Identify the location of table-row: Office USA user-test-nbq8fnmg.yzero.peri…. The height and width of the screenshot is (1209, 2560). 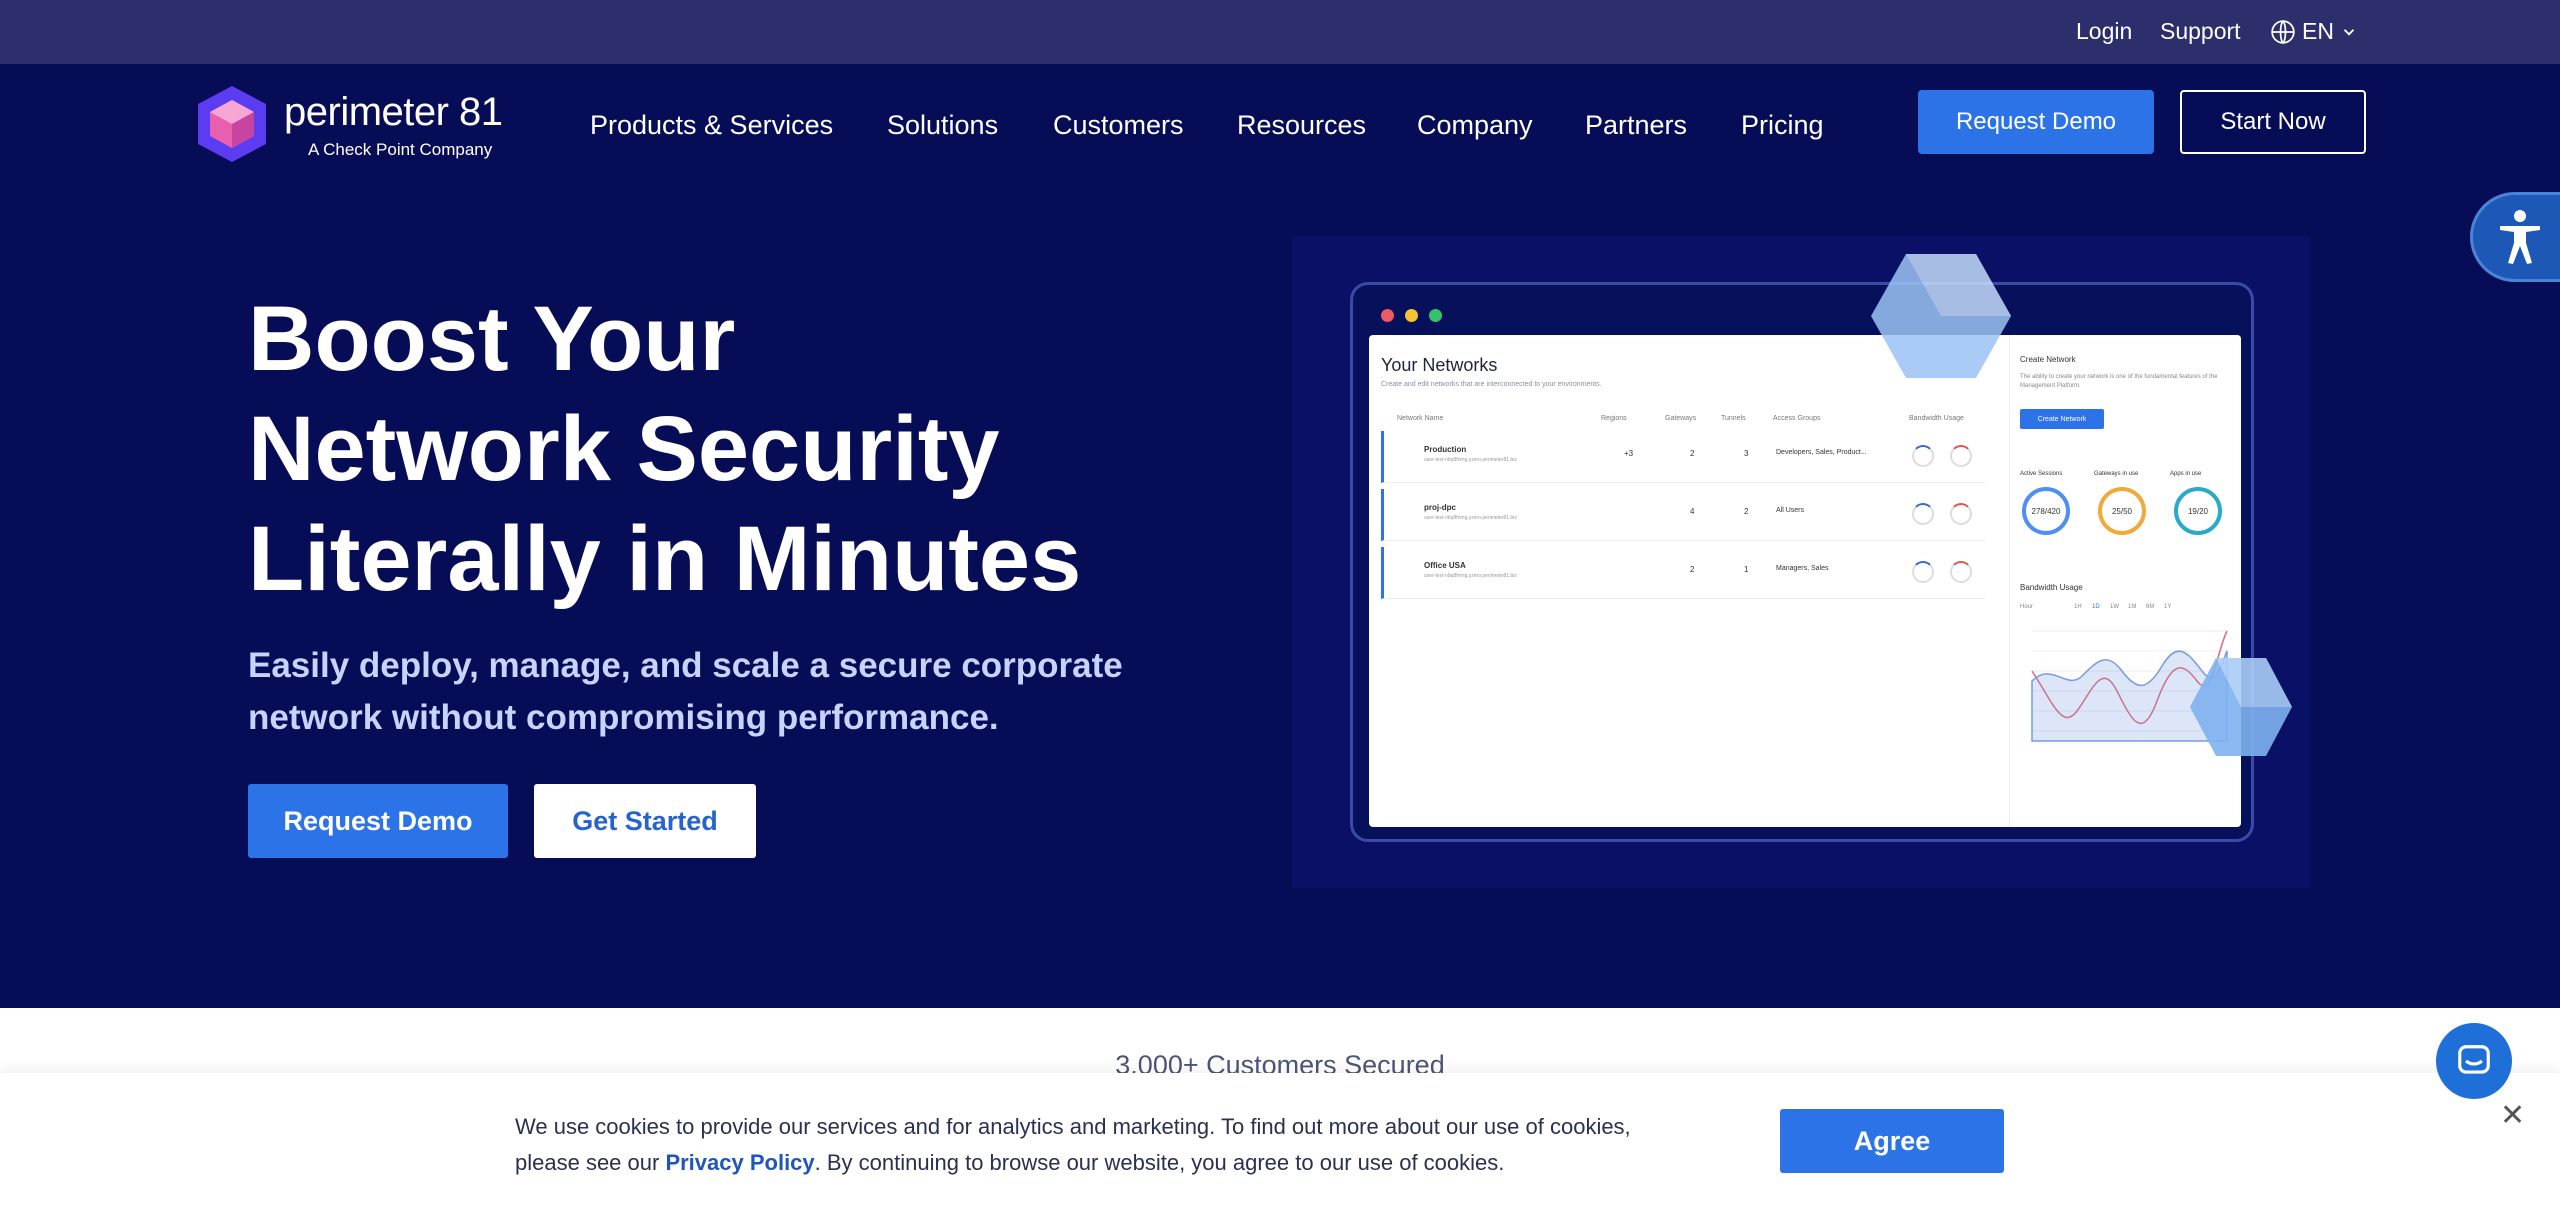
(1683, 573).